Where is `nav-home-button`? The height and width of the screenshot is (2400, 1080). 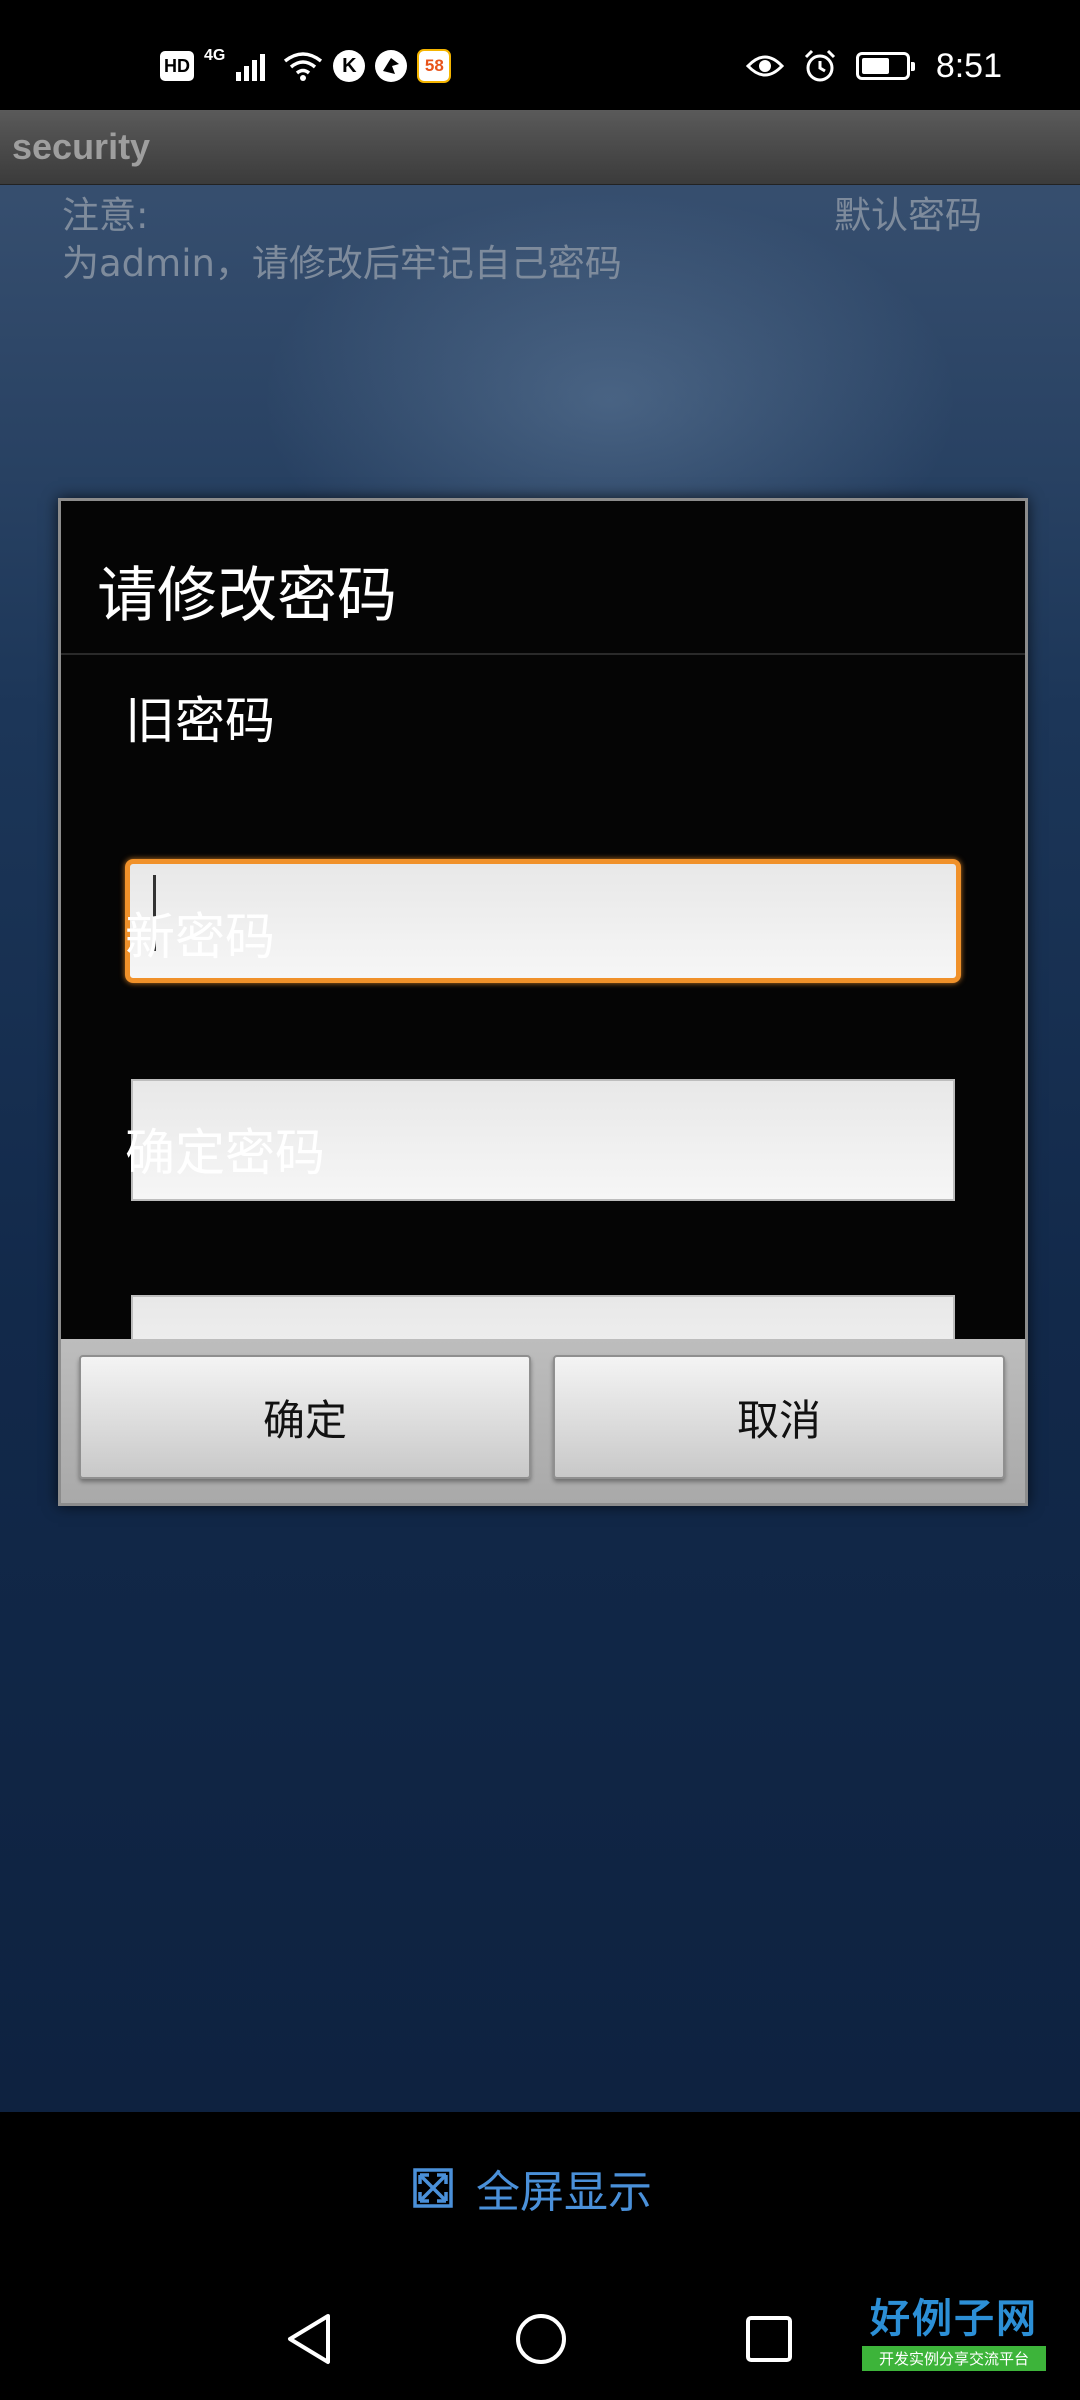
nav-home-button is located at coordinates (541, 2339).